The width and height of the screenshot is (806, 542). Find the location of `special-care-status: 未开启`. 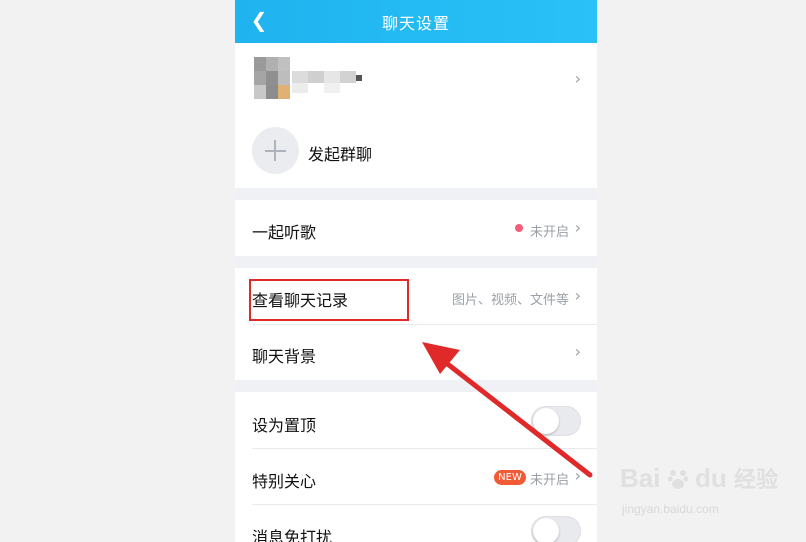

special-care-status: 未开启 is located at coordinates (549, 480).